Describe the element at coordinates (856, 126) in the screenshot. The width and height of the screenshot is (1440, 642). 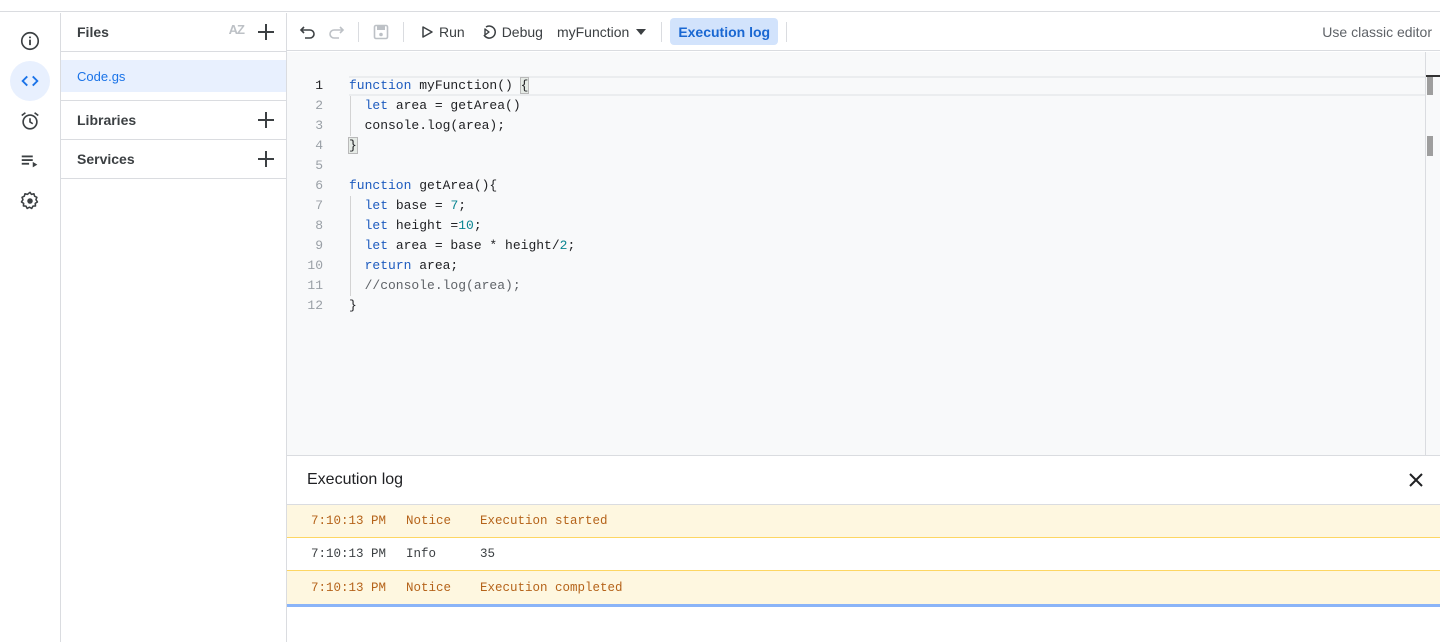
I see `code-line: 3 console.log(area);` at that location.